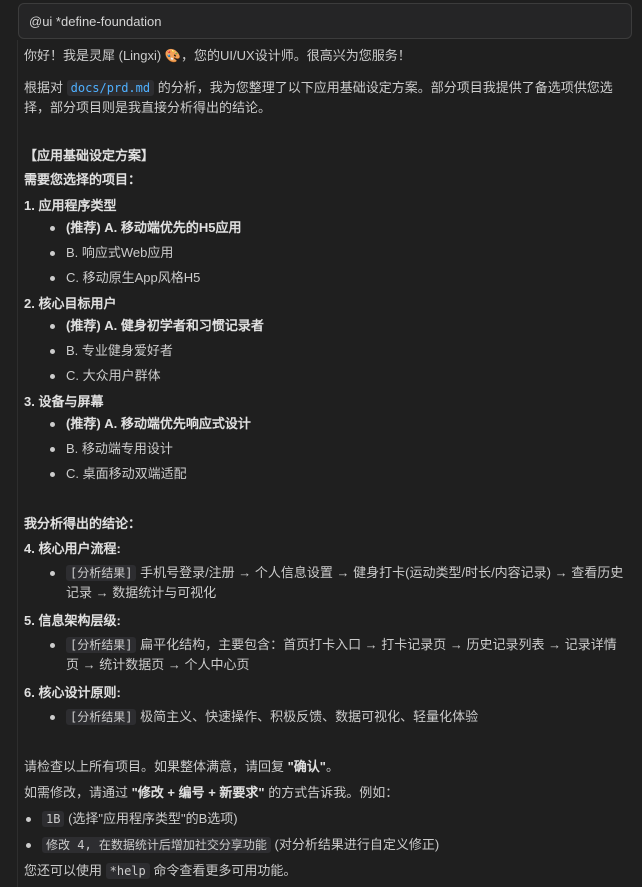  I want to click on modify-text: 如需修改，请通过 "修改 + 编号 + 新要求" 的方式告诉我。例如：, so click(324, 793).